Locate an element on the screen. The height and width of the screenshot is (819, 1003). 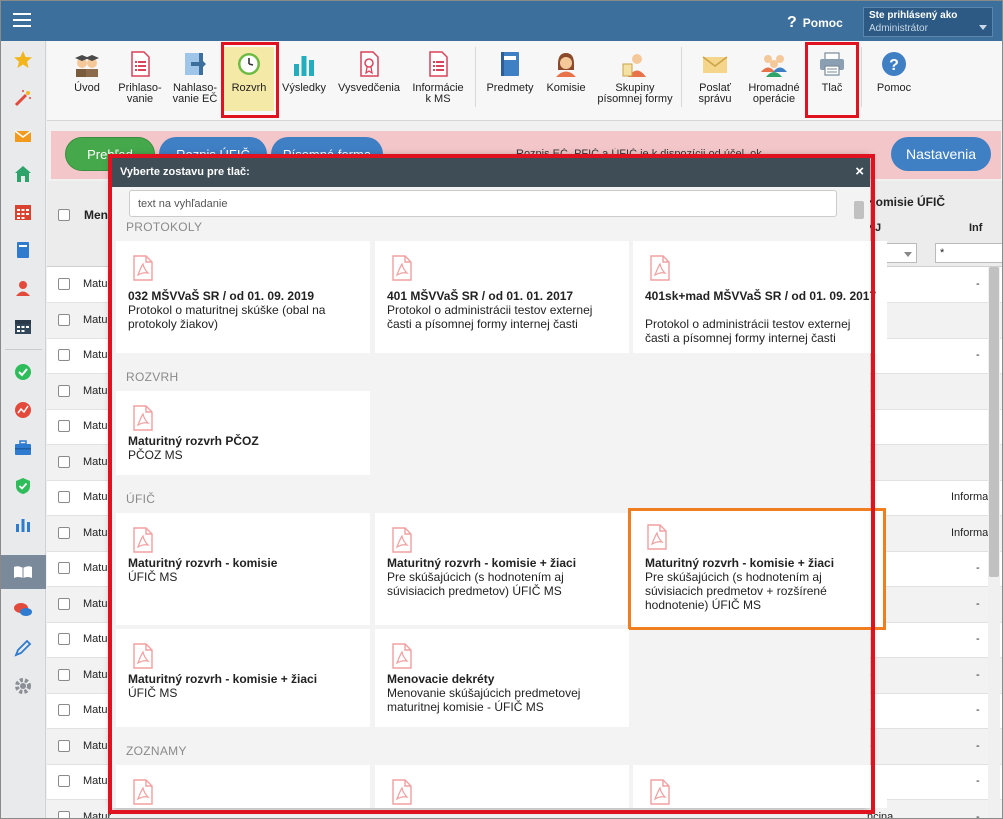
toolbar-tlac: Tlač is located at coordinates (832, 79).